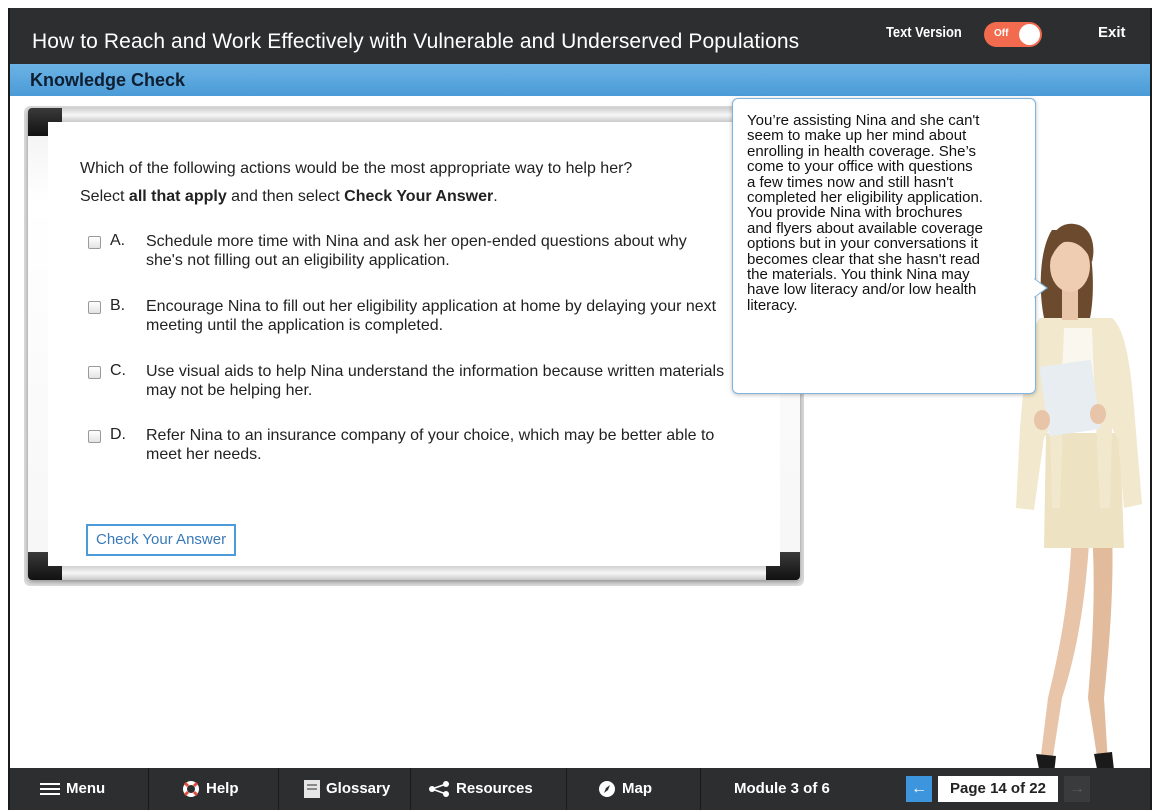  Describe the element at coordinates (50, 789) in the screenshot. I see `hamburger-icon` at that location.